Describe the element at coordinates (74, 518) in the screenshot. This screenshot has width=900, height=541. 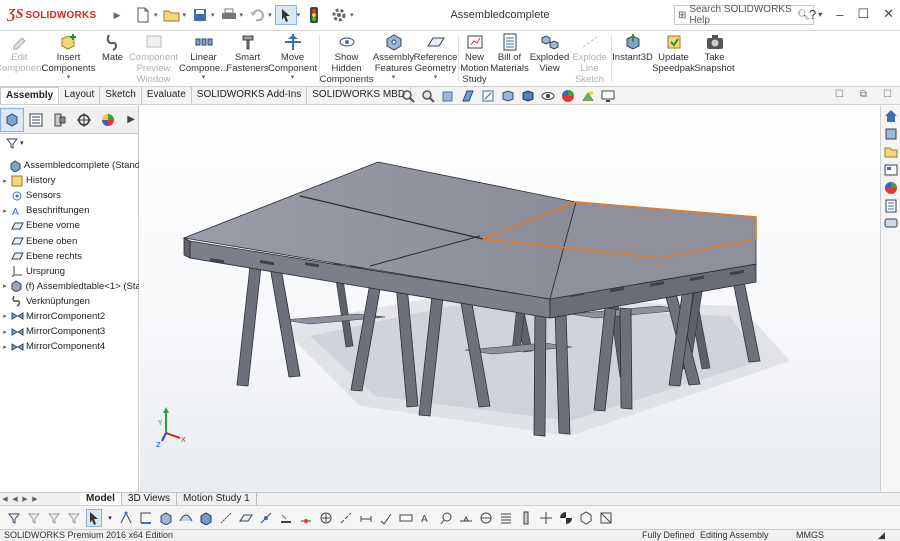
I see `toggle-filter-icon` at that location.